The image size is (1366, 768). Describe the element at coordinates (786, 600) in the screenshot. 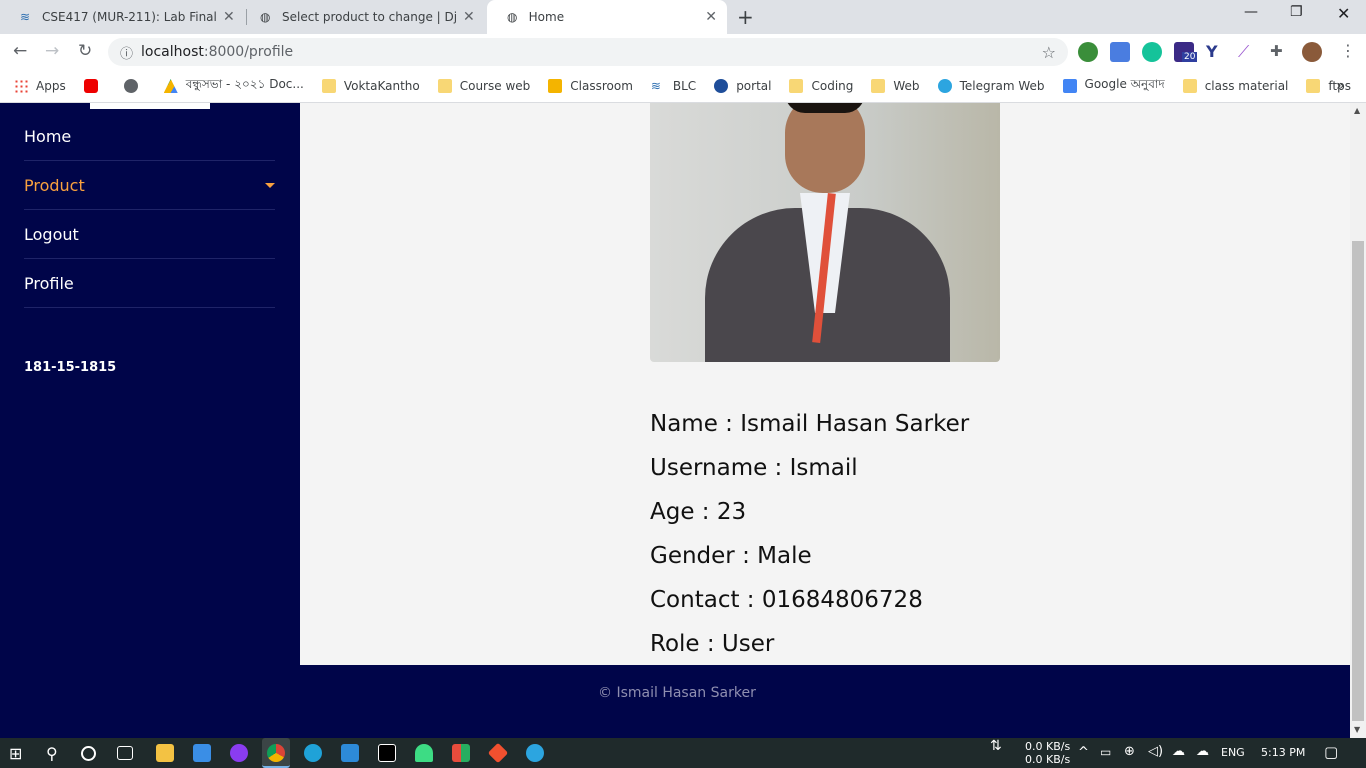

I see `profile-contact: Contact : 01684806728` at that location.